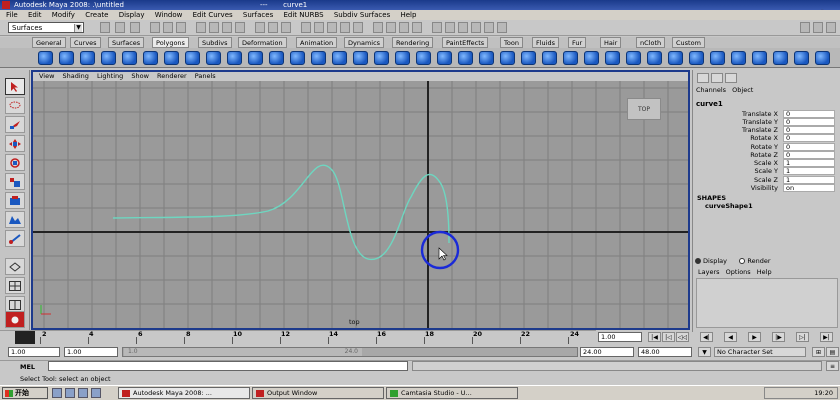 The height and width of the screenshot is (400, 840). What do you see at coordinates (822, 58) in the screenshot?
I see `harden-edge-icon` at bounding box center [822, 58].